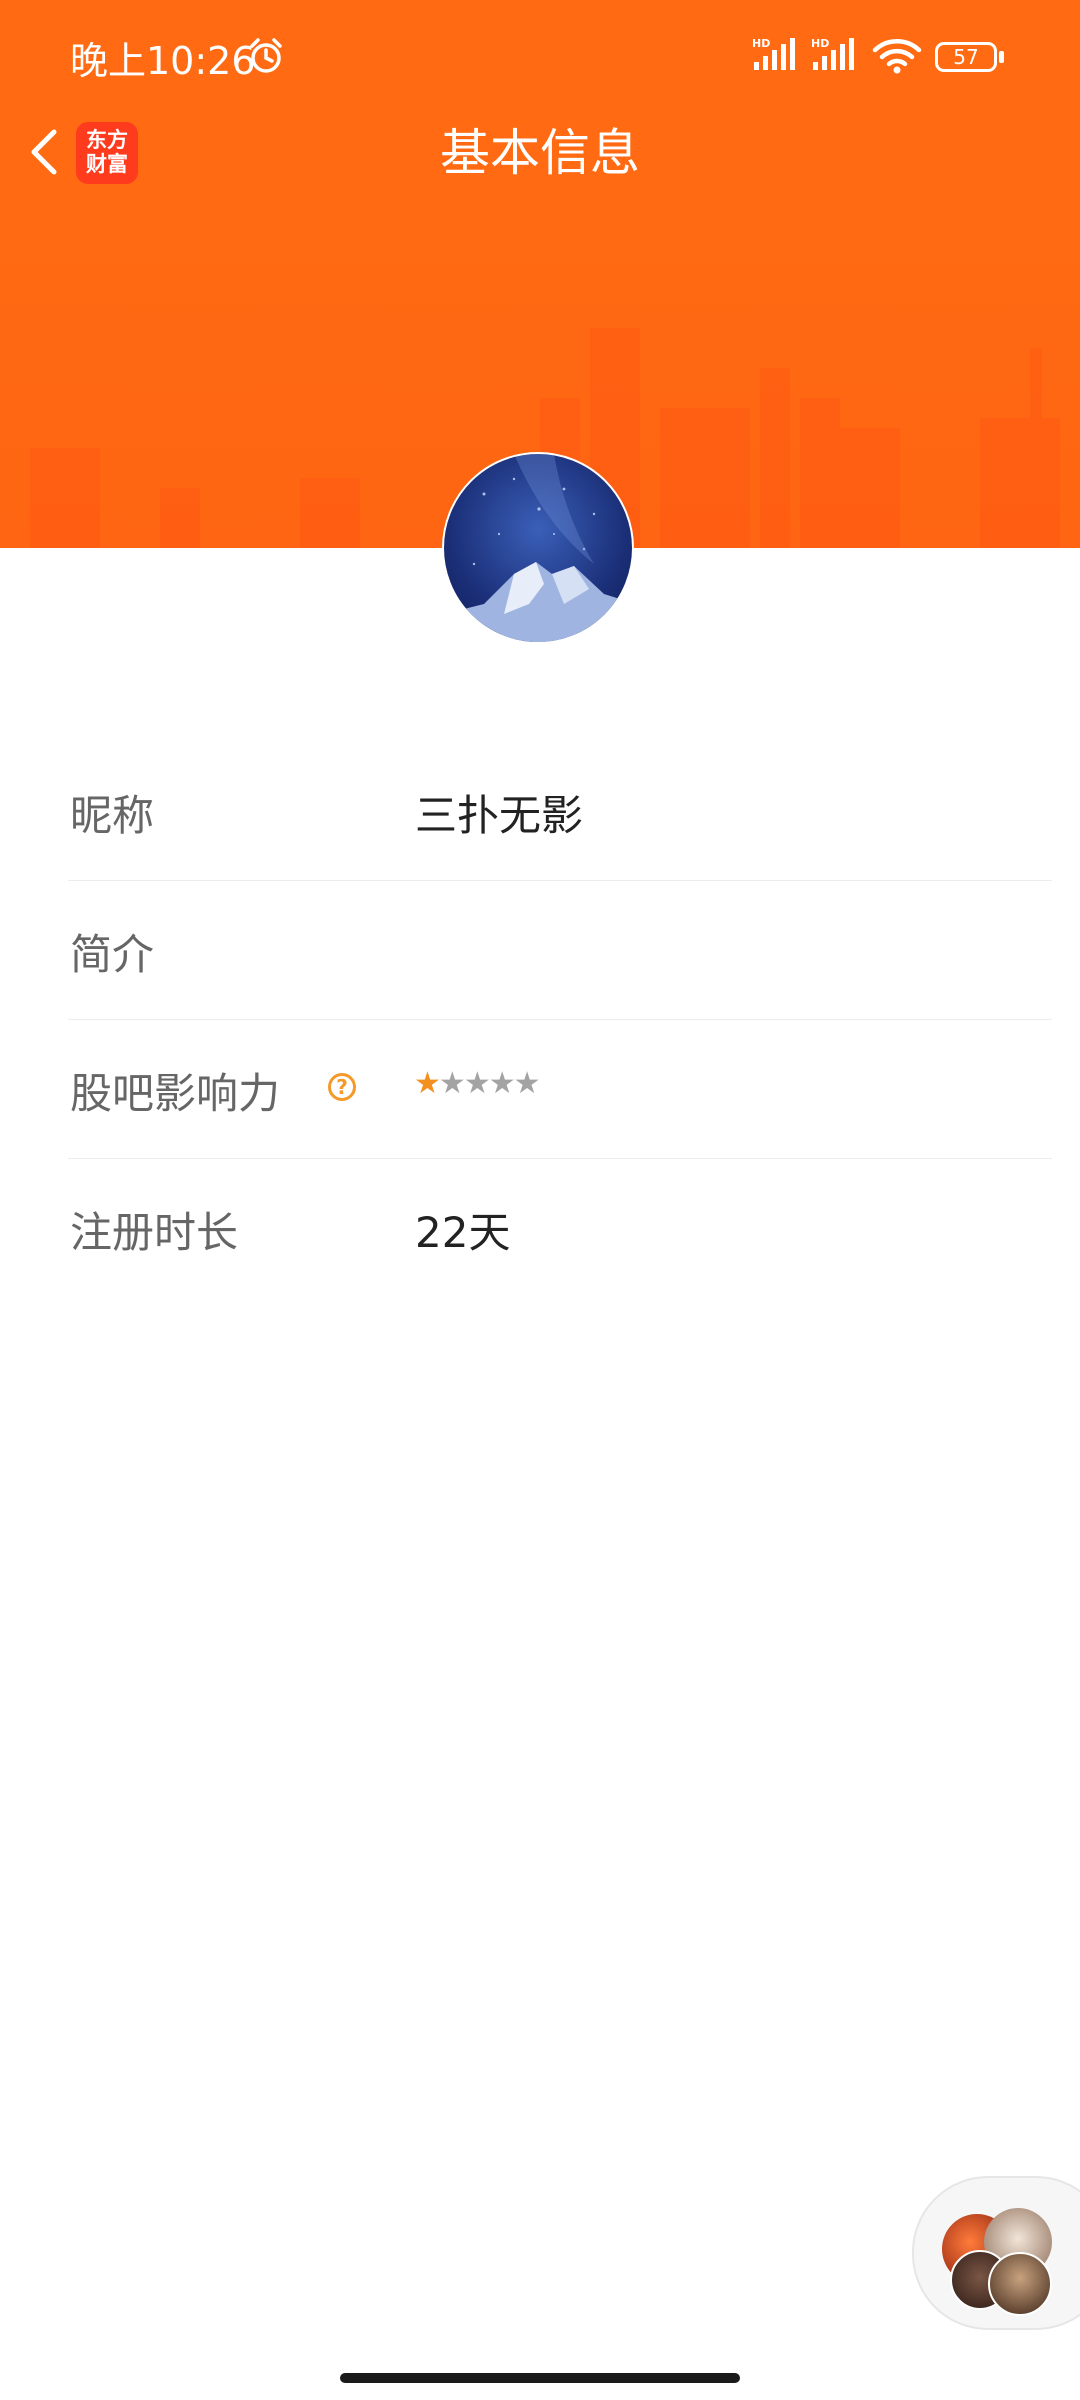  Describe the element at coordinates (112, 815) in the screenshot. I see `nickname-label: 昵称` at that location.